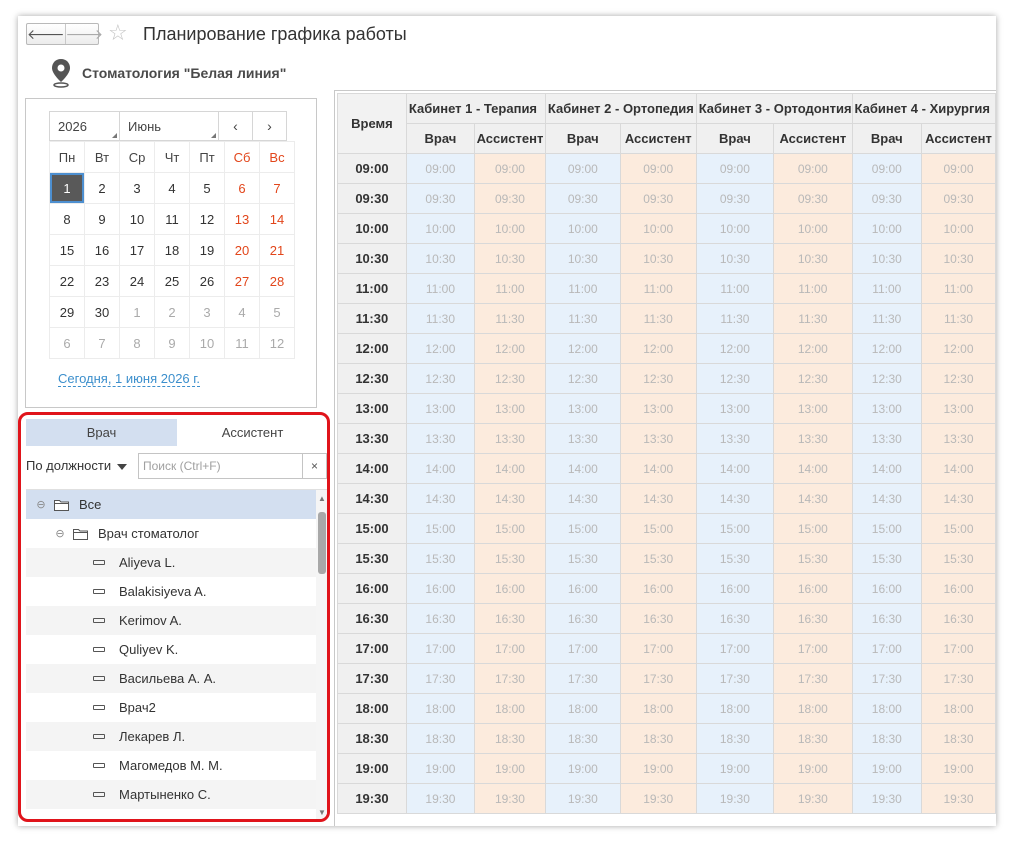 The height and width of the screenshot is (845, 1015). I want to click on assistant-slot: 12:30, so click(958, 378).